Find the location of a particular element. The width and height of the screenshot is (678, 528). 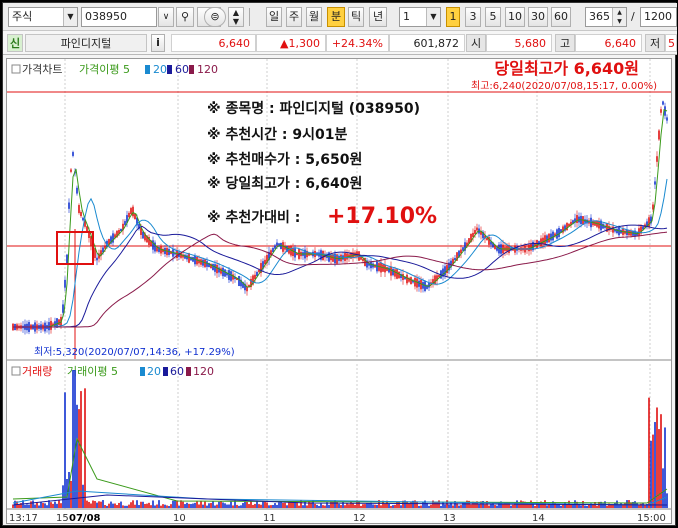

legend-collapse-icon is located at coordinates (16, 69).